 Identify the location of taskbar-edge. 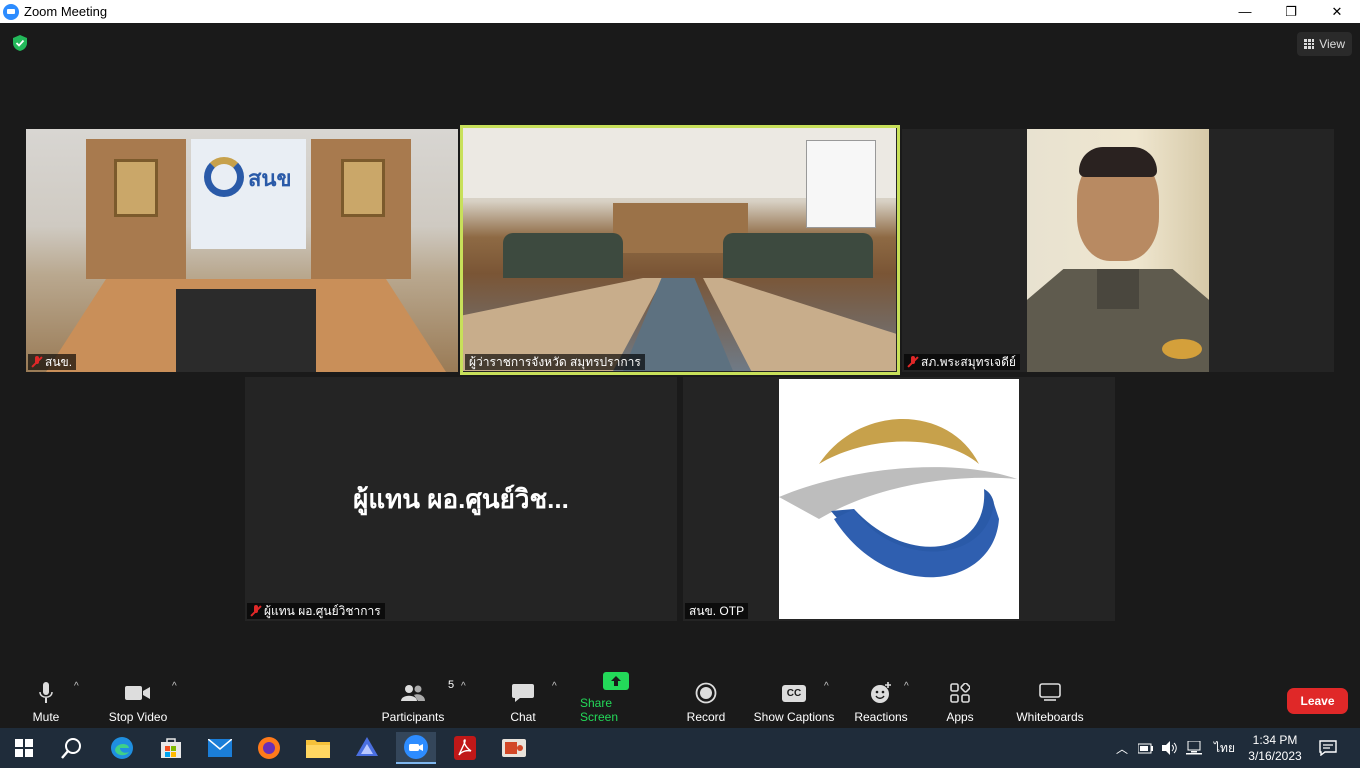
(122, 748).